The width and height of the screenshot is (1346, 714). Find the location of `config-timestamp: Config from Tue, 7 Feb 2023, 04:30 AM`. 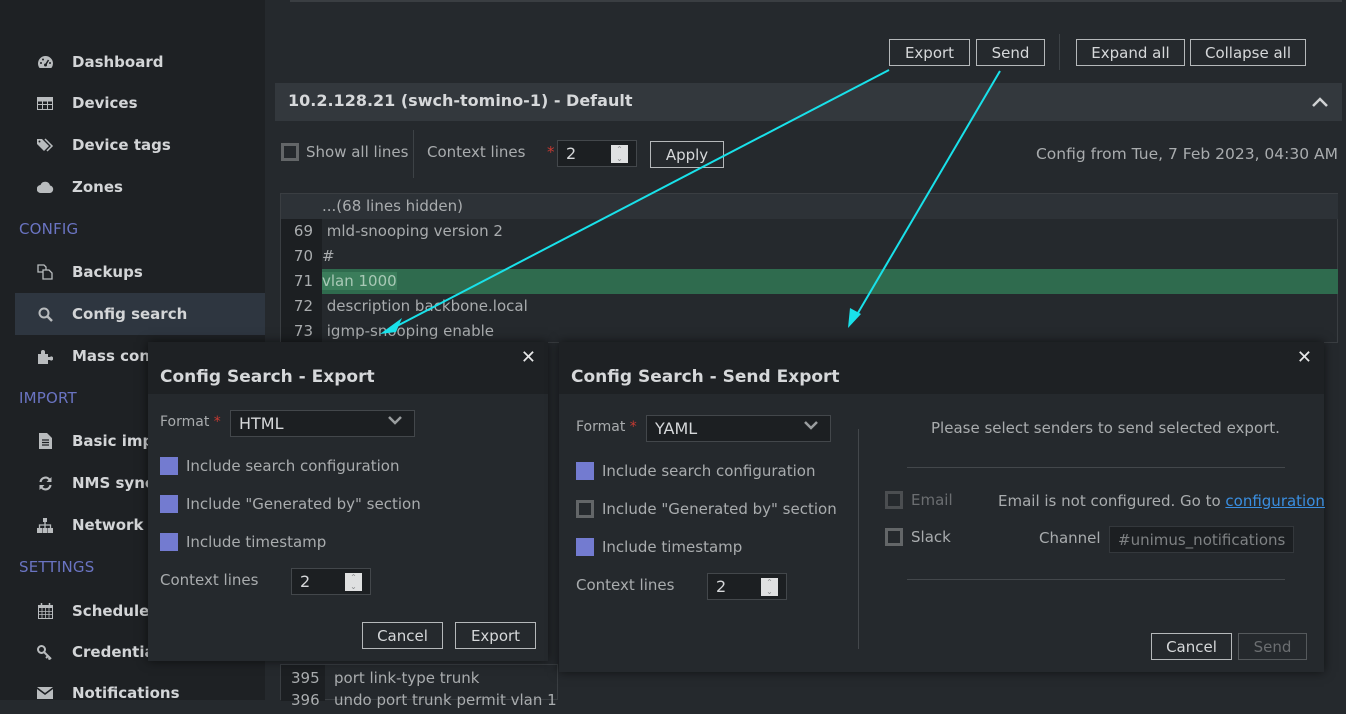

config-timestamp: Config from Tue, 7 Feb 2023, 04:30 AM is located at coordinates (1186, 154).